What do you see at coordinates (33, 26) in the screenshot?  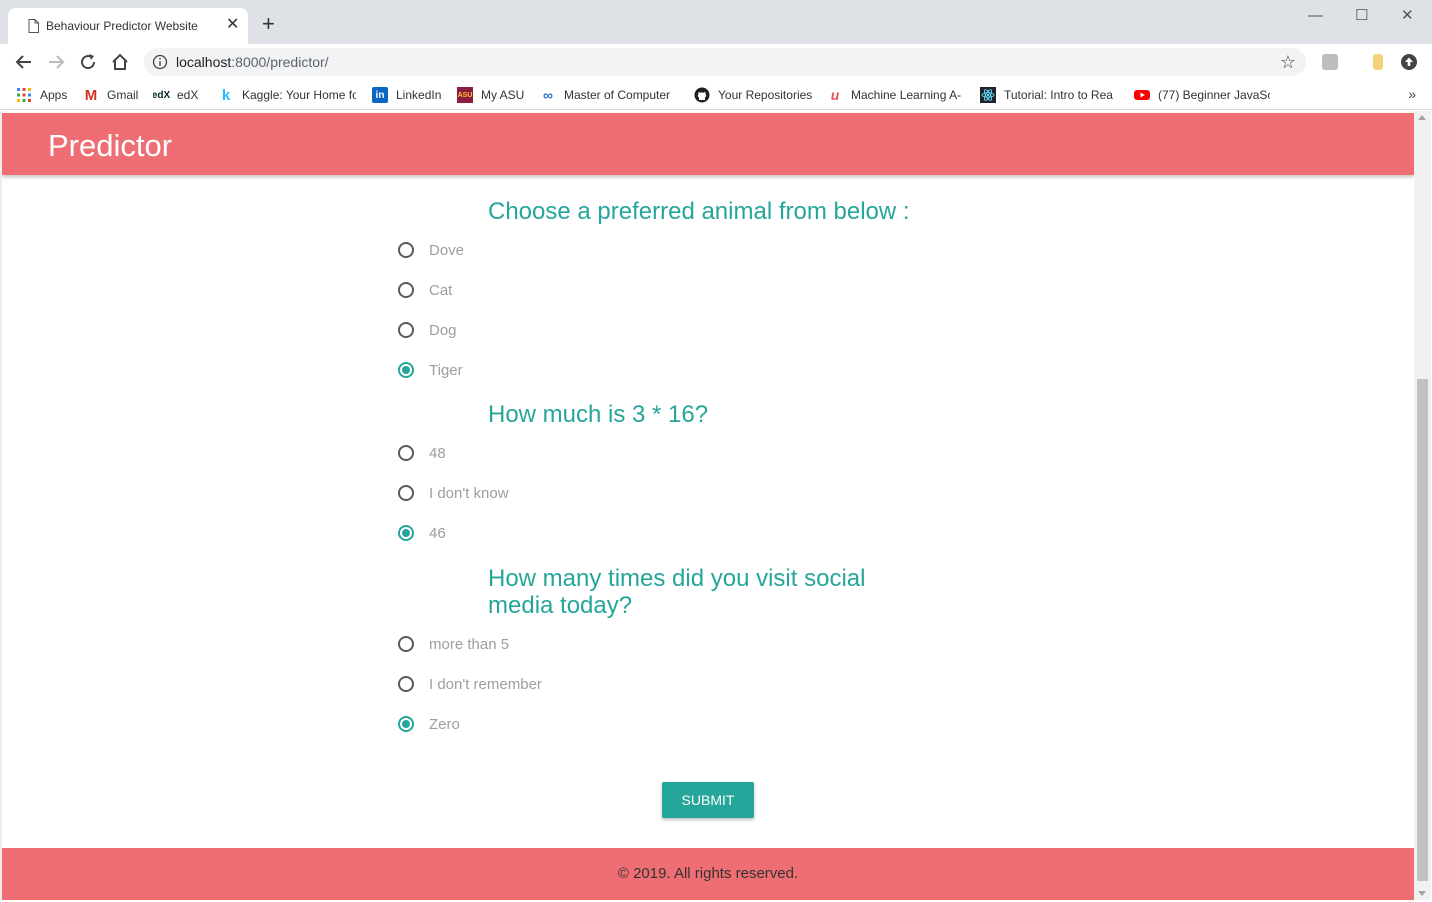 I see `document-icon` at bounding box center [33, 26].